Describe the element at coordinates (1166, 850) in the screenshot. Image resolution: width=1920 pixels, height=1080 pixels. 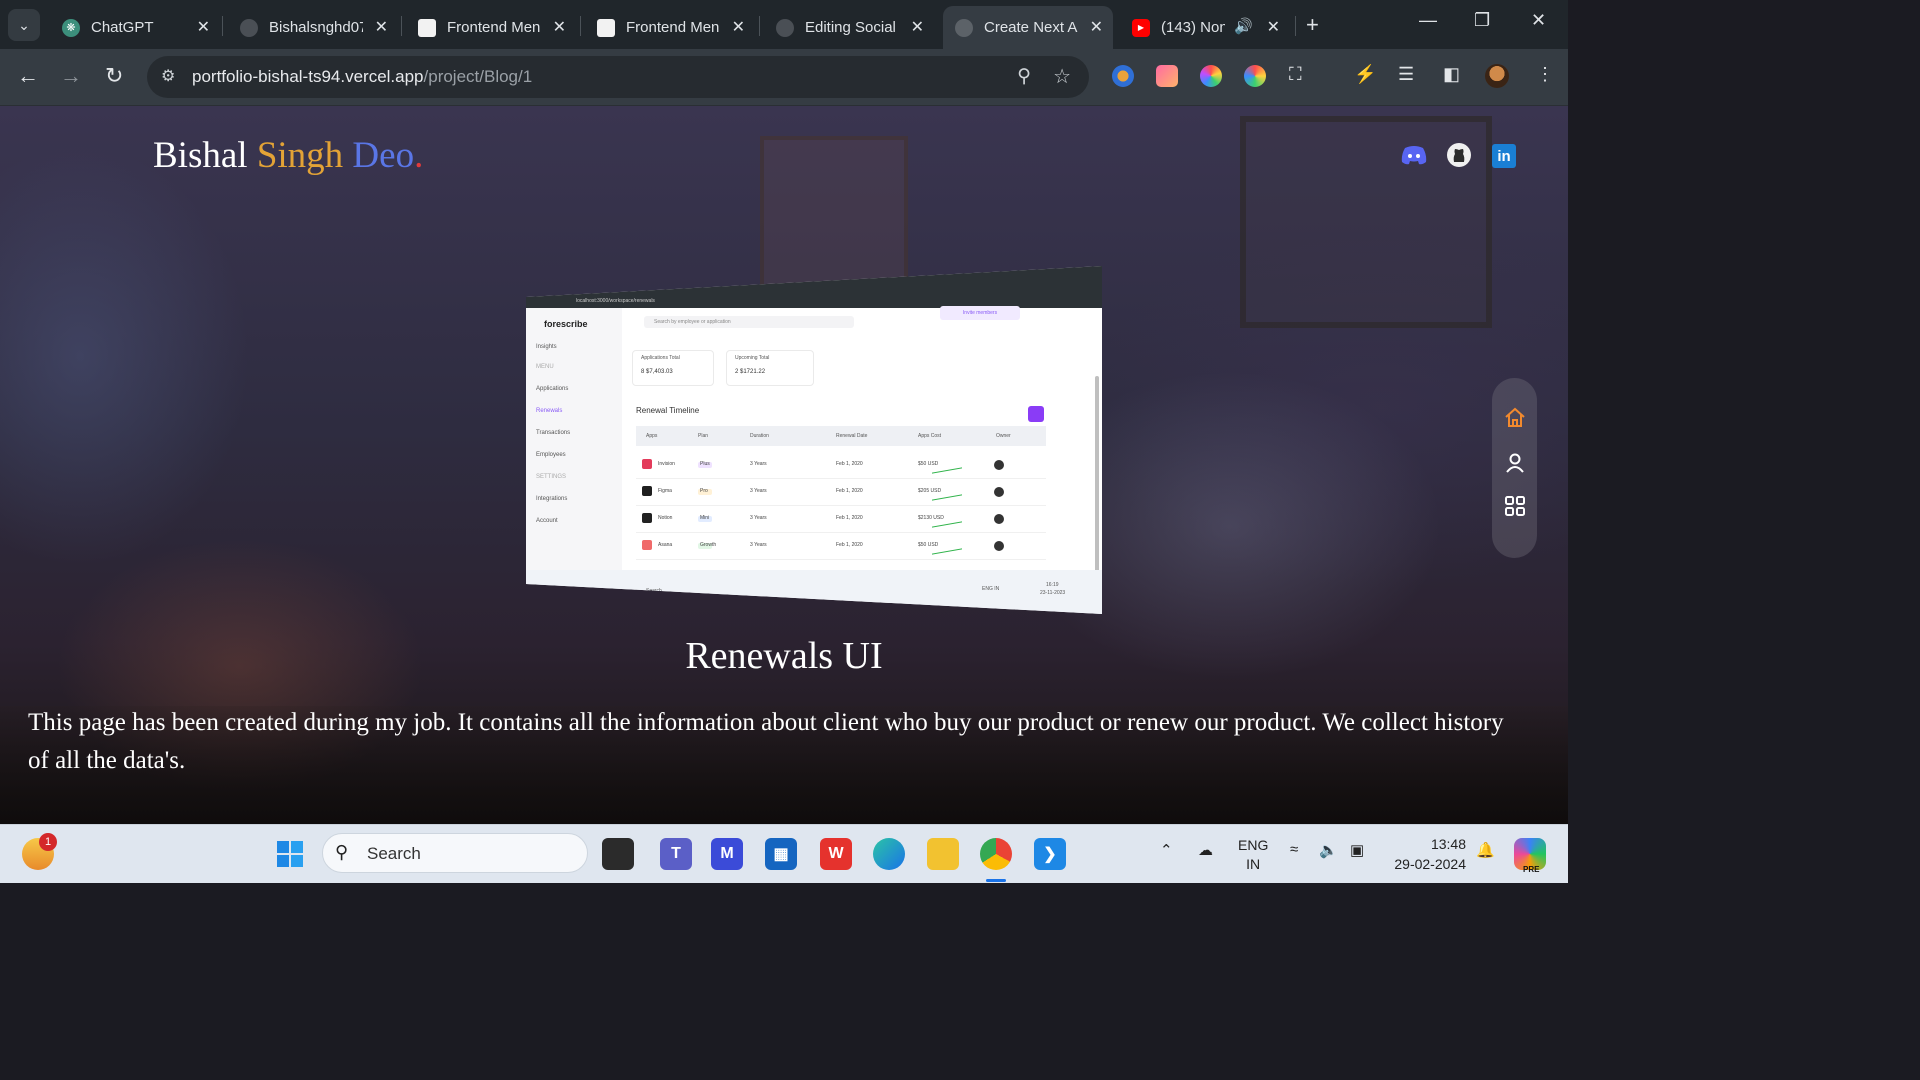
I see `chevron-up-icon: ⌃` at that location.